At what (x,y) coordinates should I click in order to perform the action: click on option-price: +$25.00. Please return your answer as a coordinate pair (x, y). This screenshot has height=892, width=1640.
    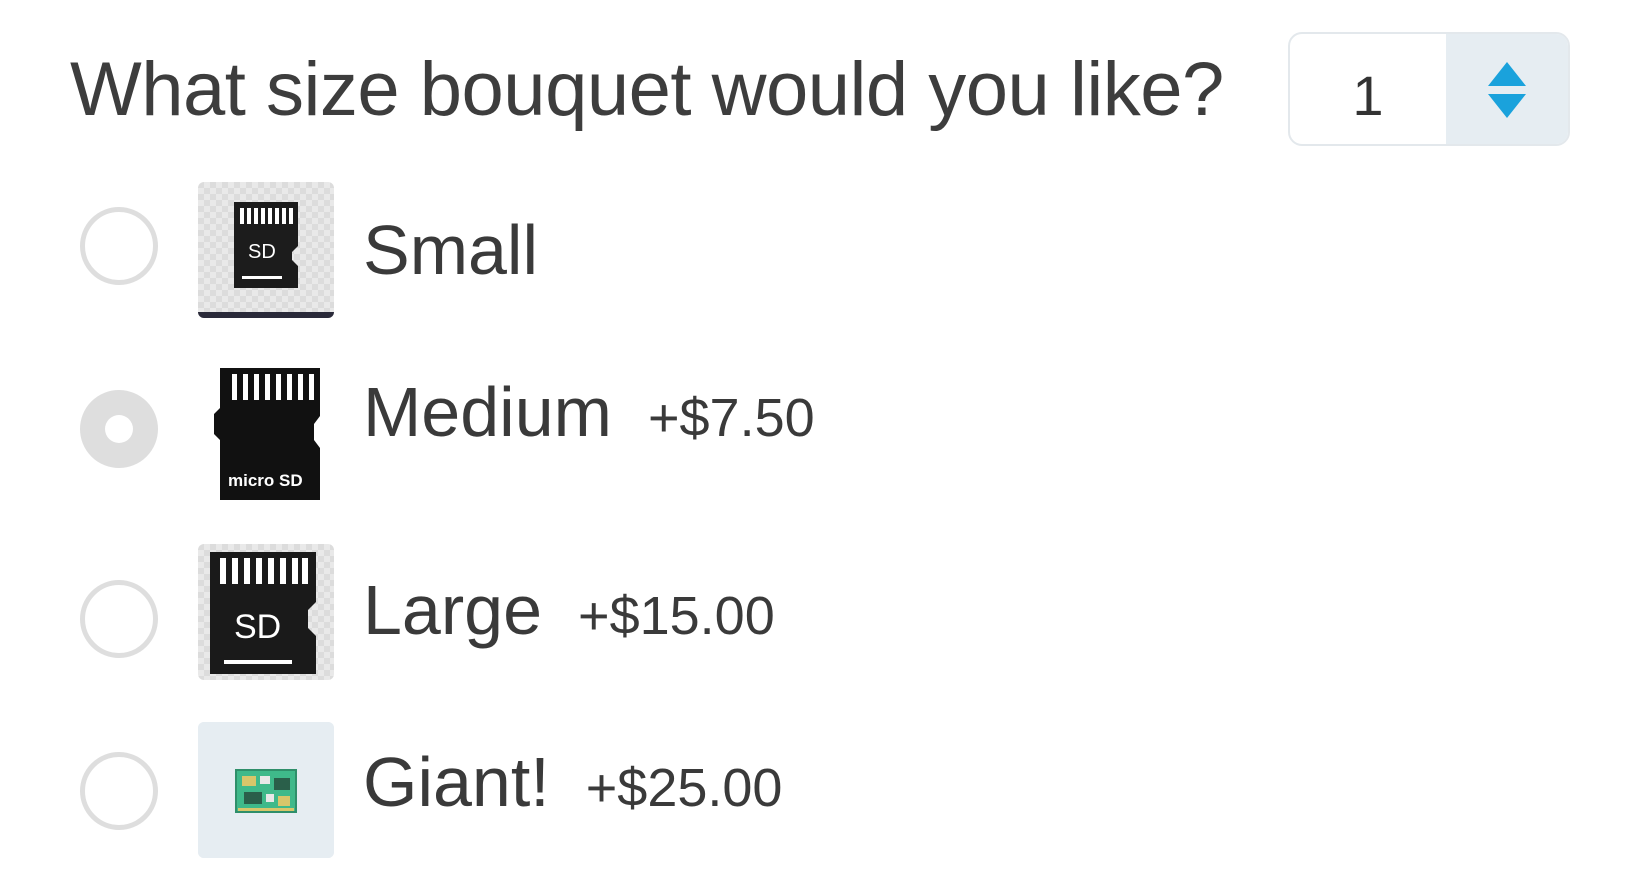
    Looking at the image, I should click on (684, 788).